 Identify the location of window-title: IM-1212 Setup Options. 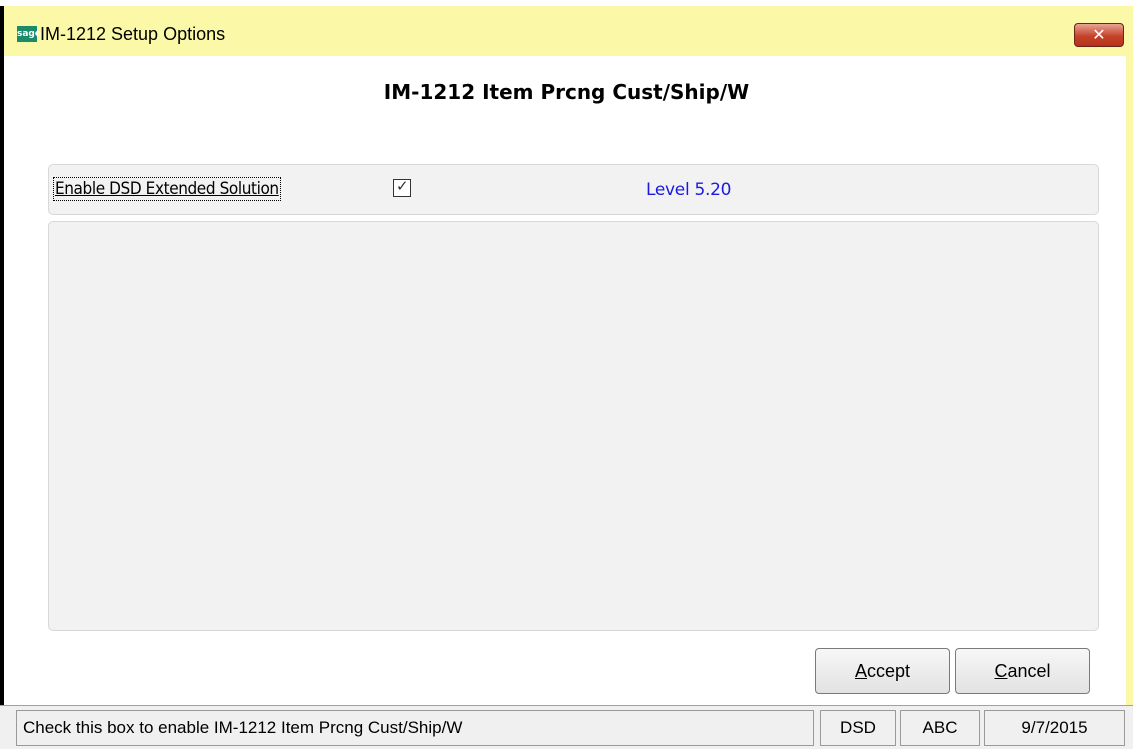
(133, 34).